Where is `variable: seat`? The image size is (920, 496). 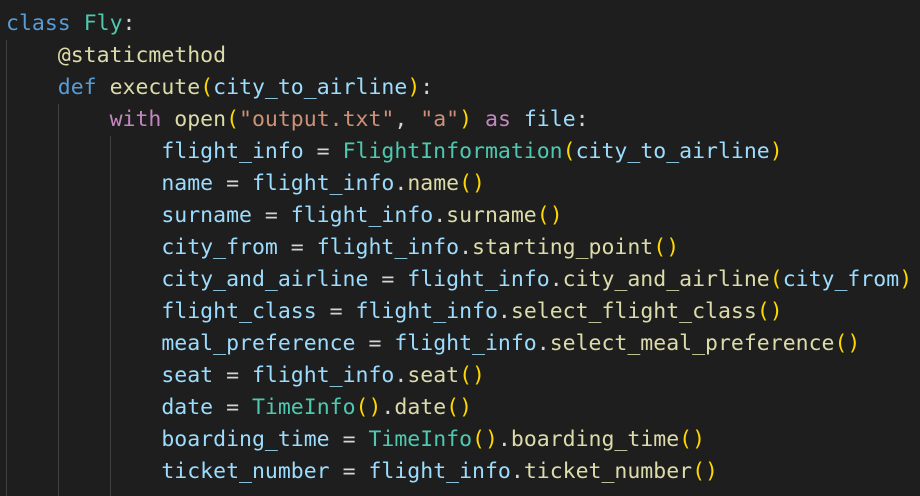 variable: seat is located at coordinates (187, 375).